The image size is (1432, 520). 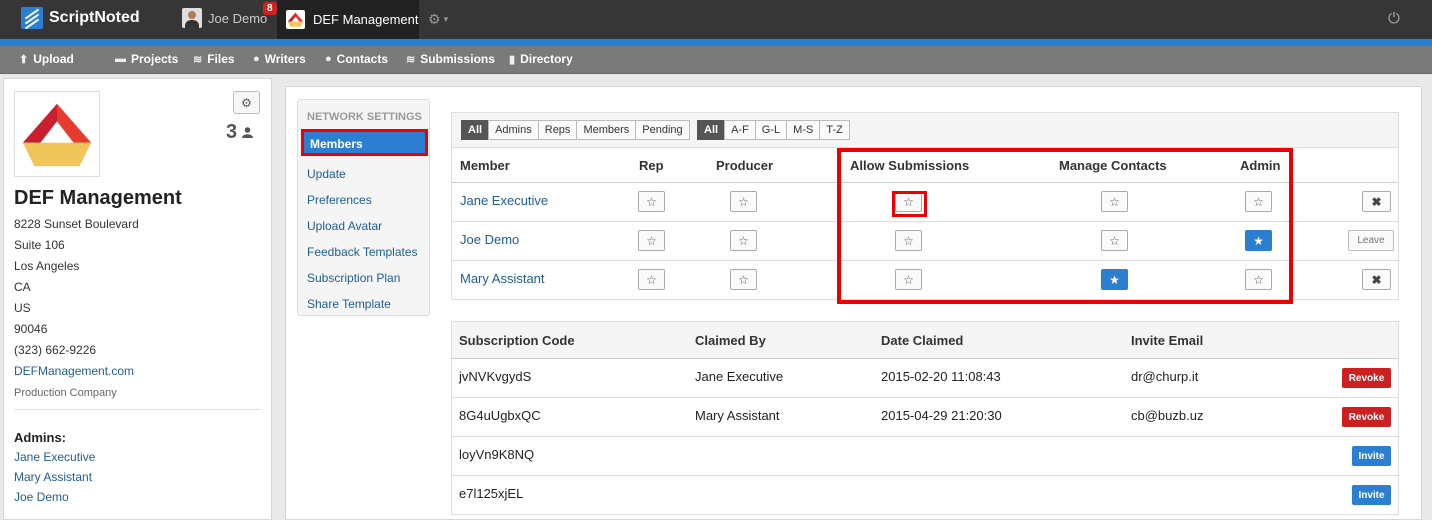 I want to click on nav-submissions: ≋ Submissions, so click(x=450, y=59).